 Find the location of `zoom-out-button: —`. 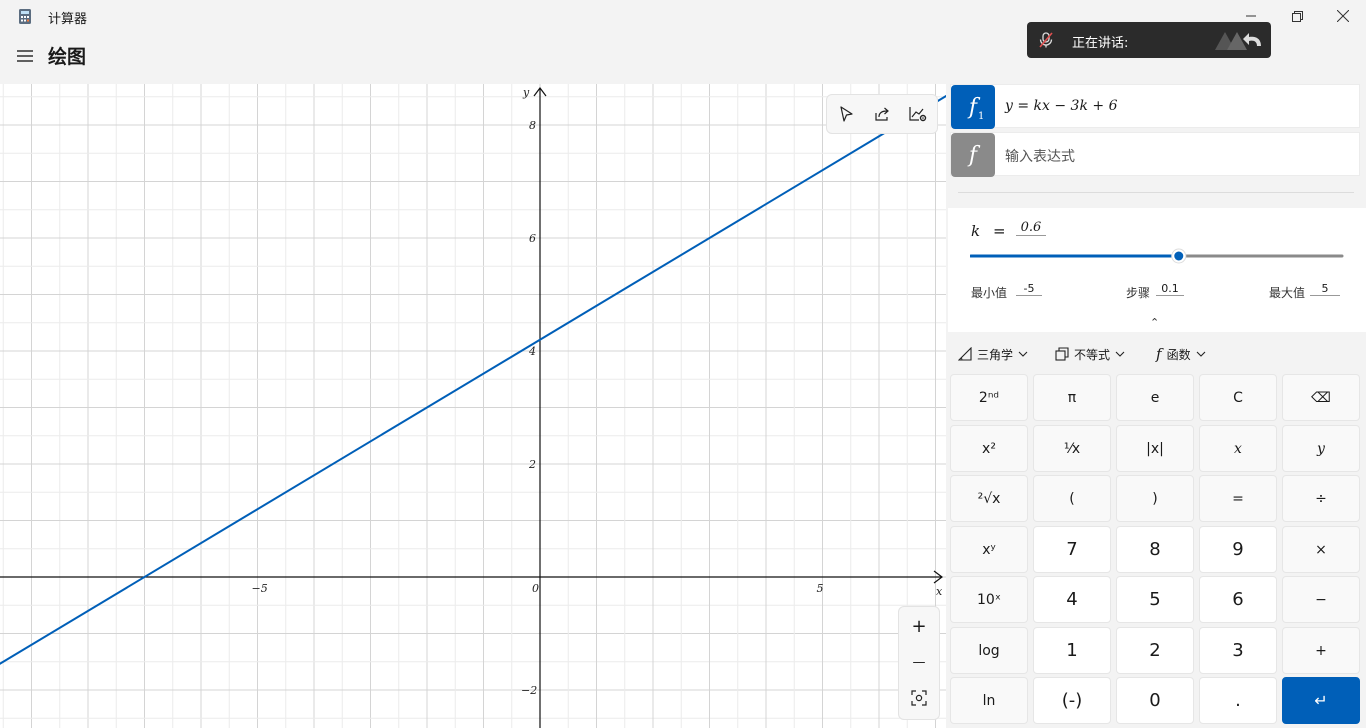

zoom-out-button: — is located at coordinates (919, 662).